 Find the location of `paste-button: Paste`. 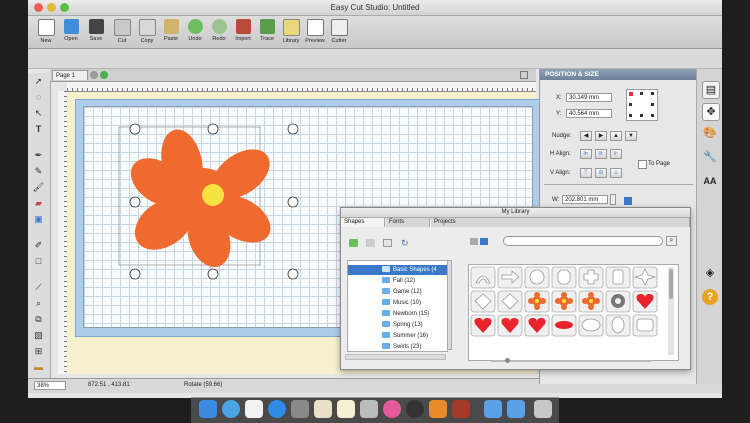

paste-button: Paste is located at coordinates (171, 32).